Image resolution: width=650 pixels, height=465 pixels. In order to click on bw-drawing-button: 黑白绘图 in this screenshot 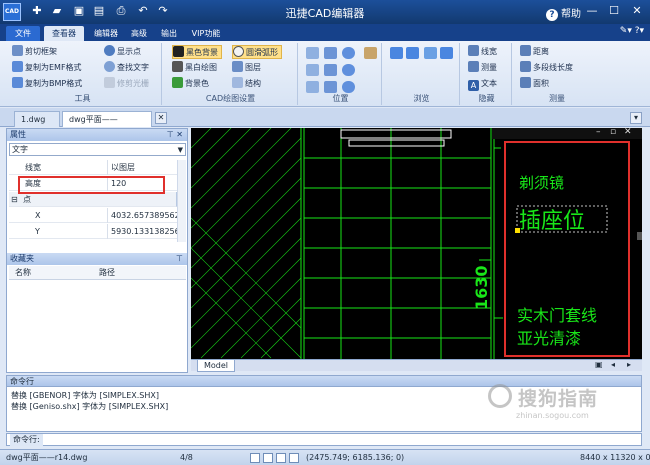, I will do `click(194, 68)`.